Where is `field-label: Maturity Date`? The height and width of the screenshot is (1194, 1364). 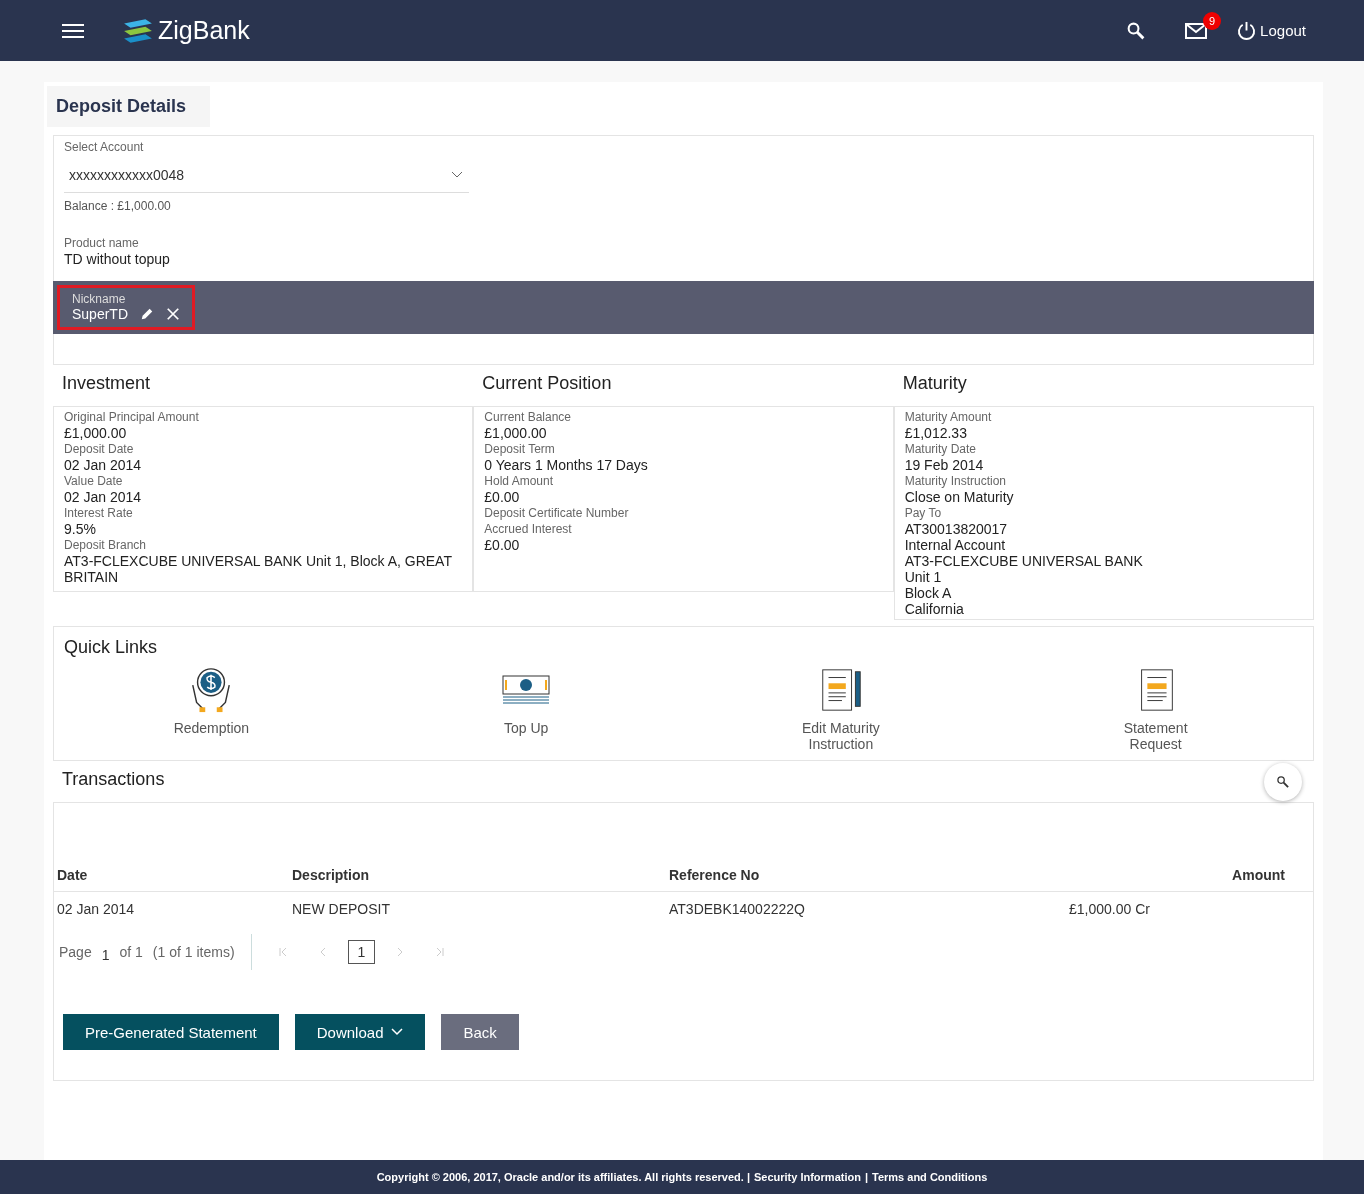 field-label: Maturity Date is located at coordinates (940, 449).